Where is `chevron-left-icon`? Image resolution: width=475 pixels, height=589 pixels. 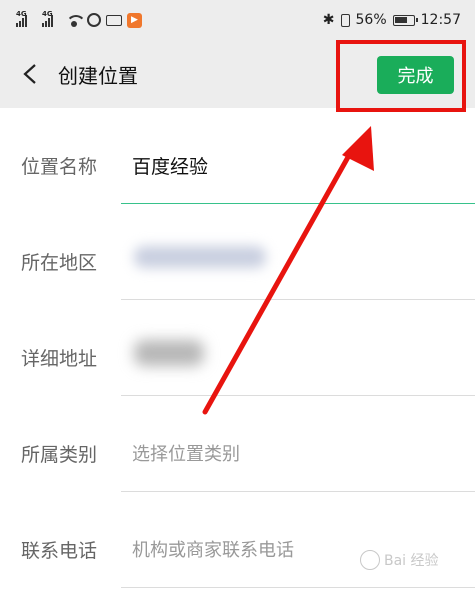 chevron-left-icon is located at coordinates (30, 74).